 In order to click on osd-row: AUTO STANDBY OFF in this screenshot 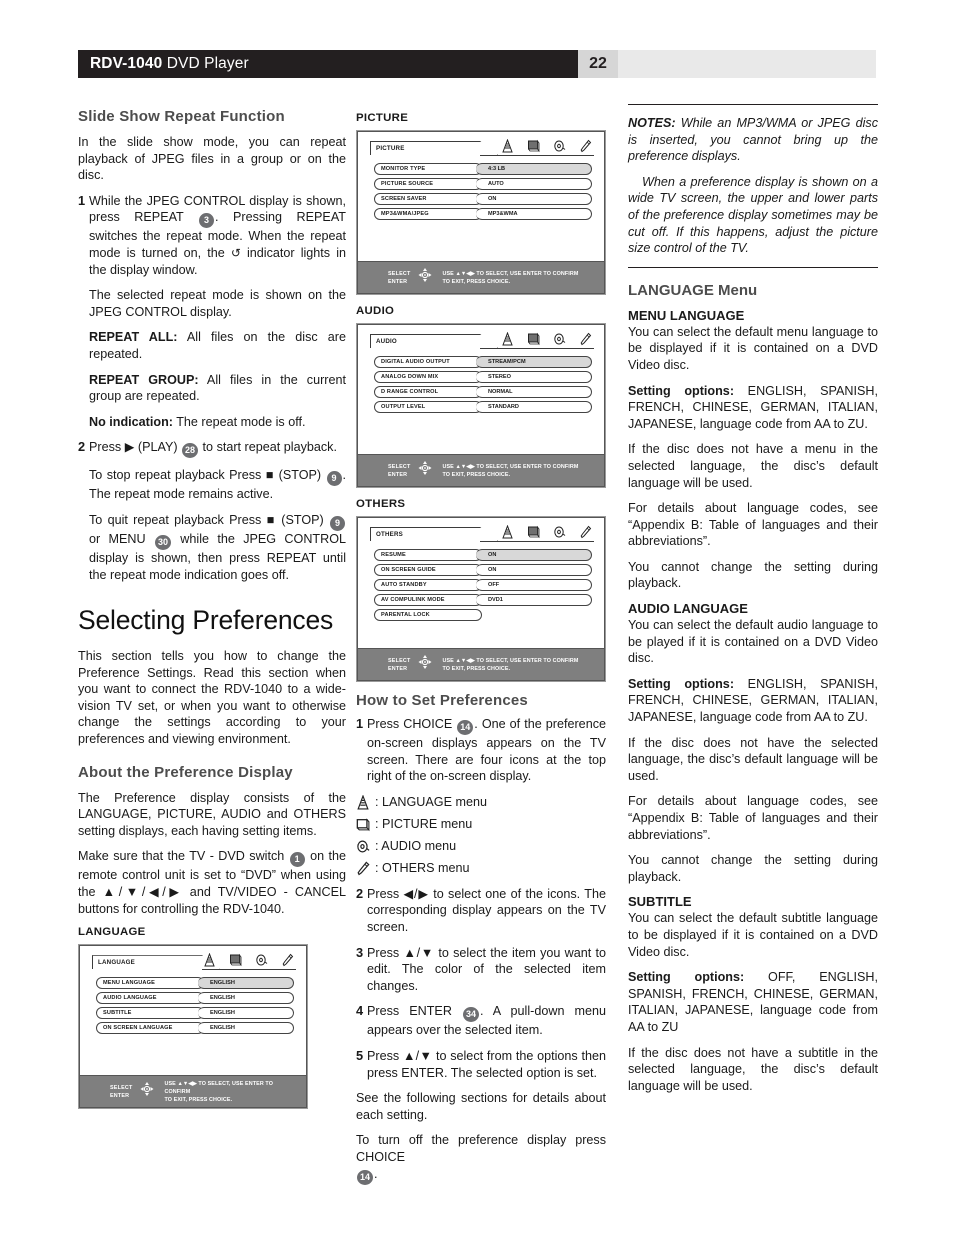, I will do `click(483, 585)`.